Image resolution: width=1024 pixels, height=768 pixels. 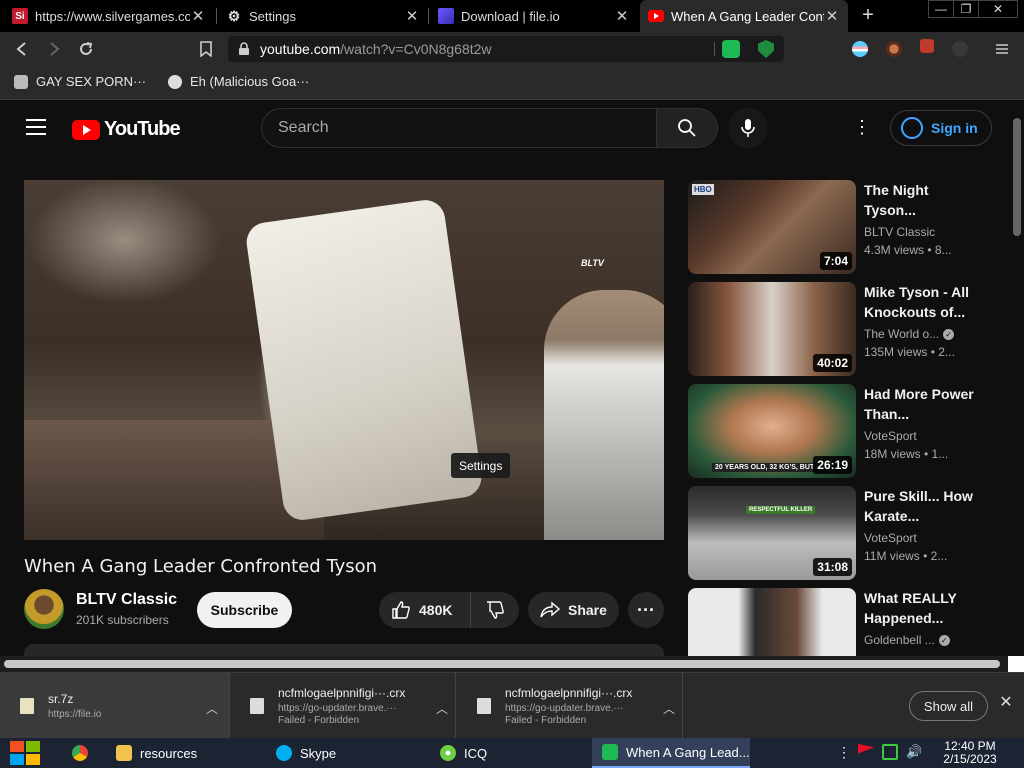 I want to click on sign-in-button: Sign in, so click(x=941, y=128).